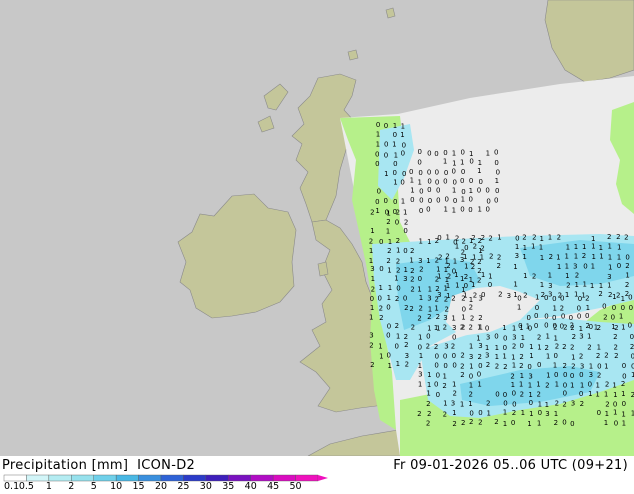 This screenshot has width=634, height=494. What do you see at coordinates (49, 485) in the screenshot?
I see `legend-tick-label: 1` at bounding box center [49, 485].